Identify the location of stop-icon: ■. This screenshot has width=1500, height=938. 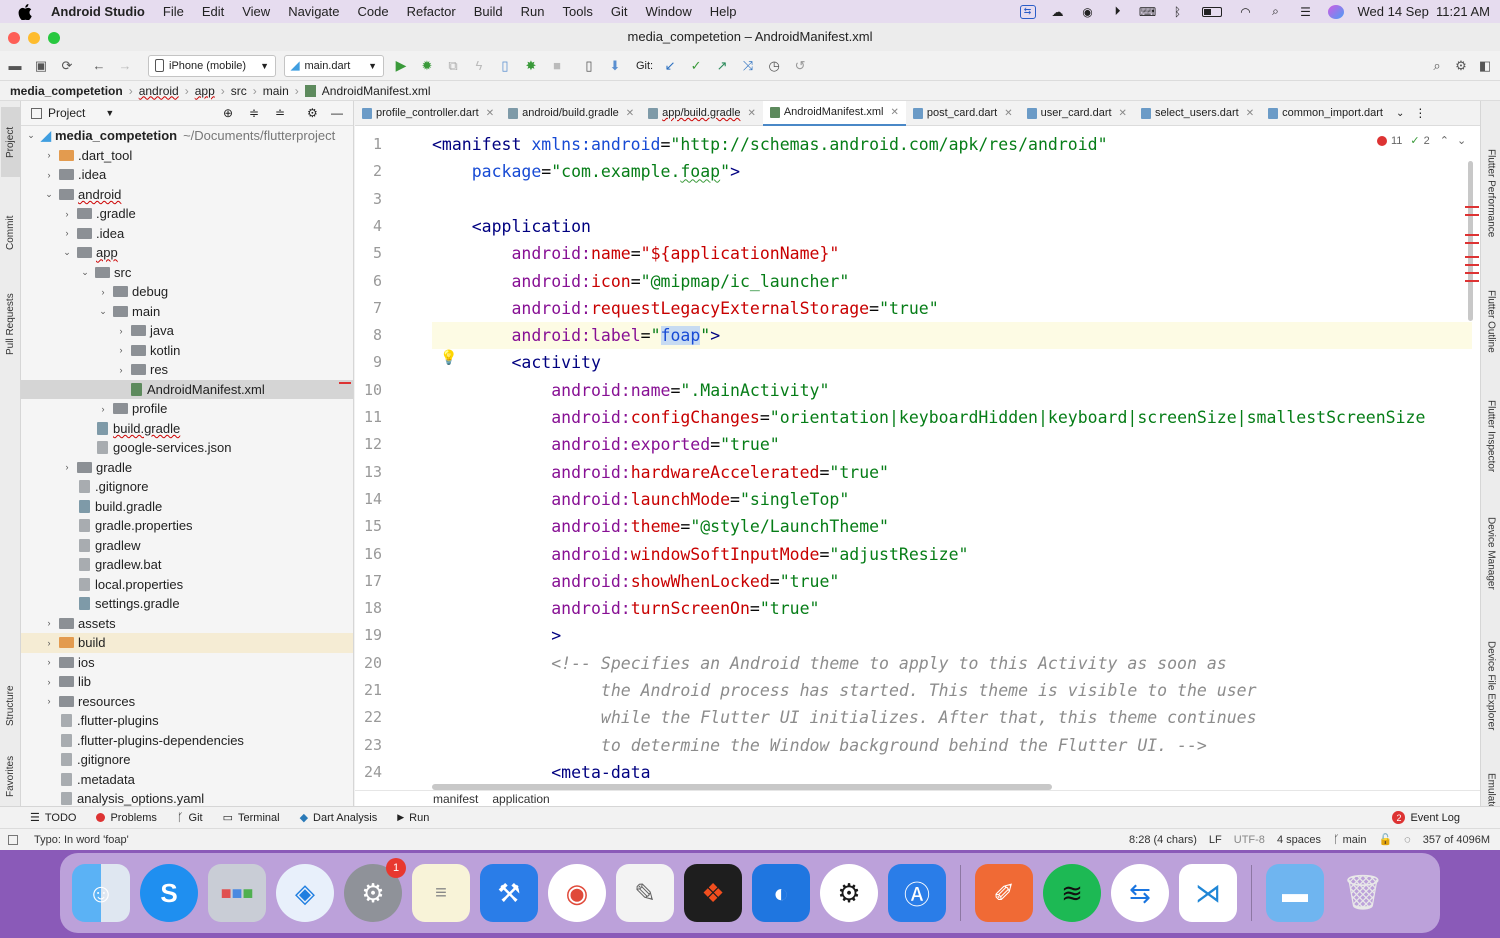
(557, 66).